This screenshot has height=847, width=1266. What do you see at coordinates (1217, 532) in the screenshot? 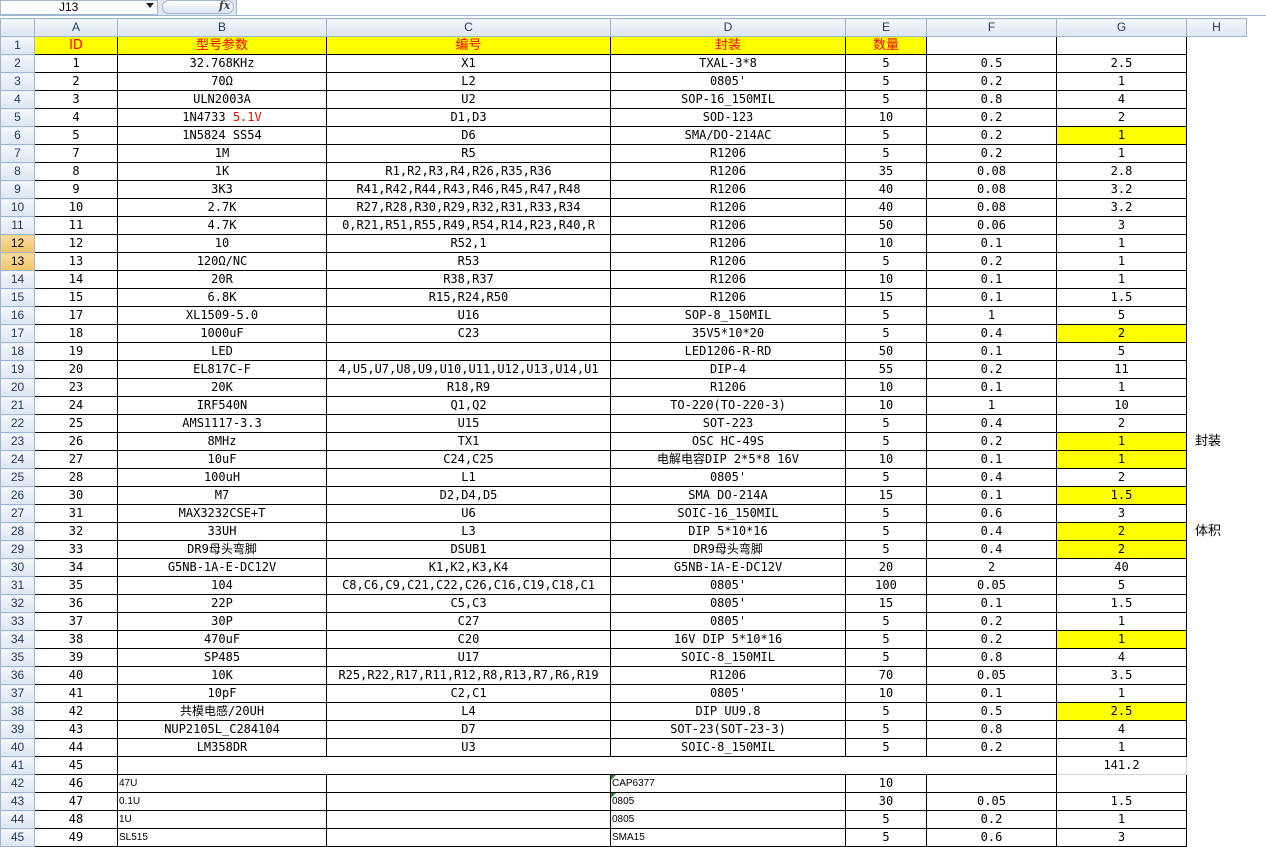
I see `cell-h28: 体积` at bounding box center [1217, 532].